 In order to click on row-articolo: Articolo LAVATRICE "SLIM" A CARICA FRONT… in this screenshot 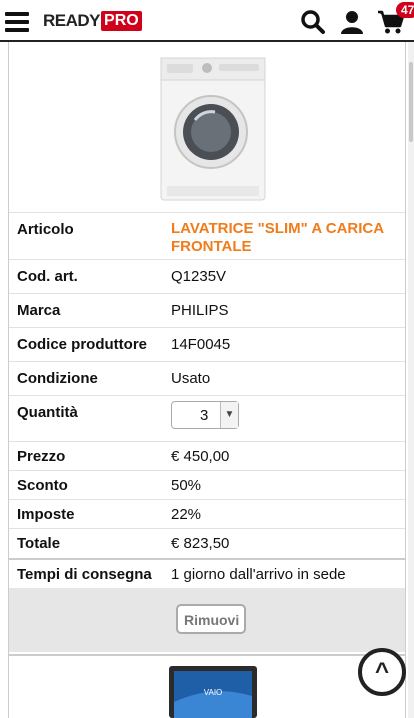, I will do `click(207, 235)`.